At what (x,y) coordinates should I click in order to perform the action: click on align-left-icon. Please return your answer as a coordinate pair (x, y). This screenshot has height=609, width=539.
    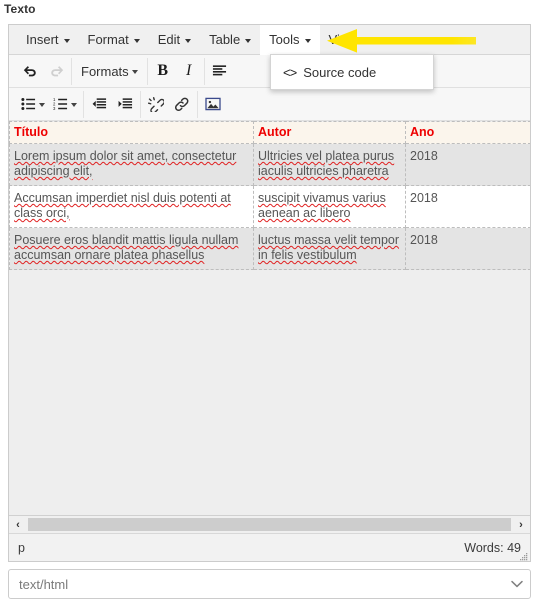
    Looking at the image, I should click on (219, 71).